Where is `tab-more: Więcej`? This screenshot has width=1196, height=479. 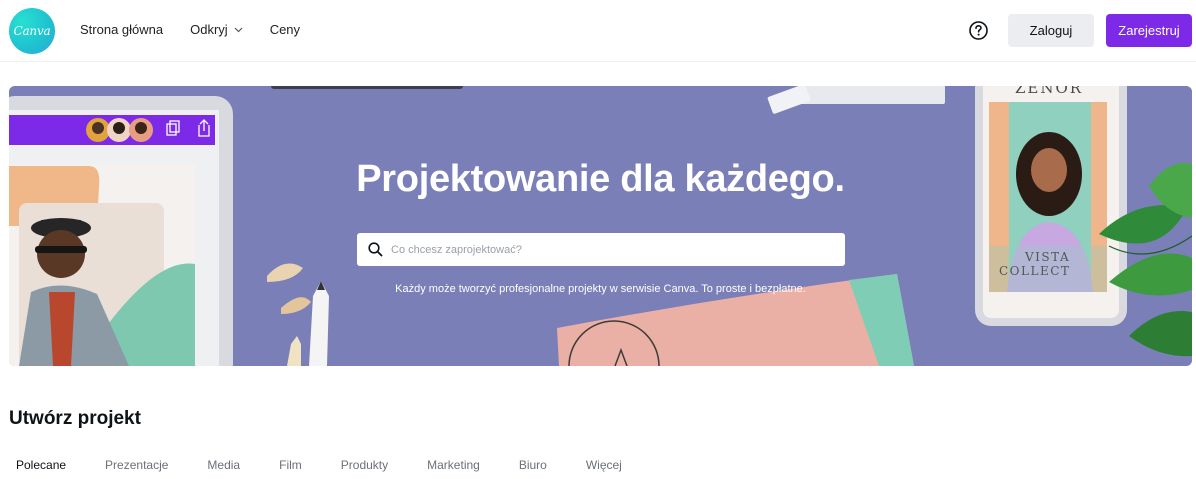
tab-more: Więcej is located at coordinates (604, 465).